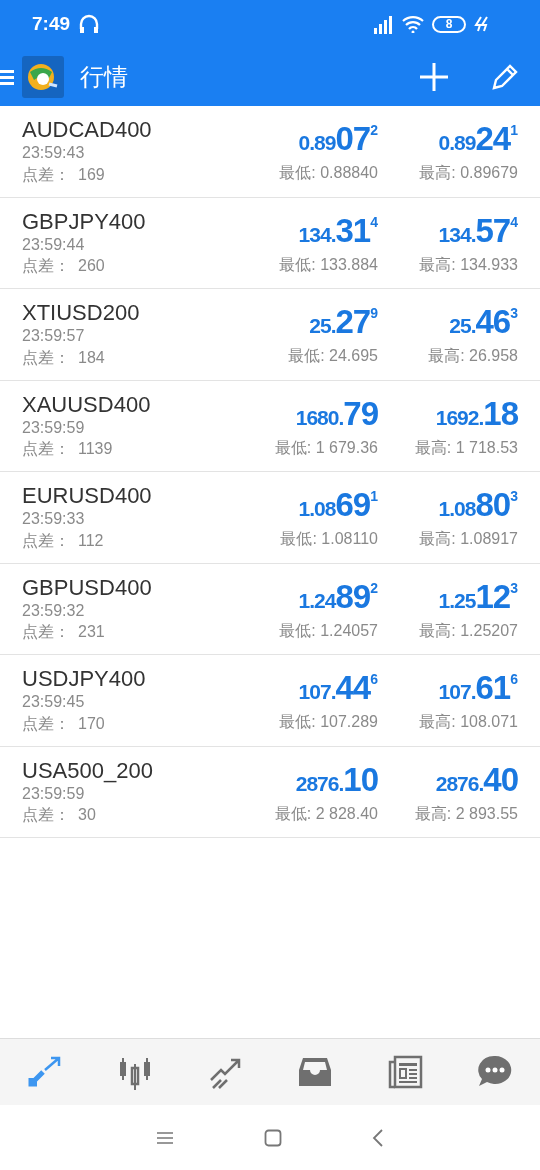 The image size is (540, 1170). I want to click on high-price: 最高: 1.25207, so click(468, 630).